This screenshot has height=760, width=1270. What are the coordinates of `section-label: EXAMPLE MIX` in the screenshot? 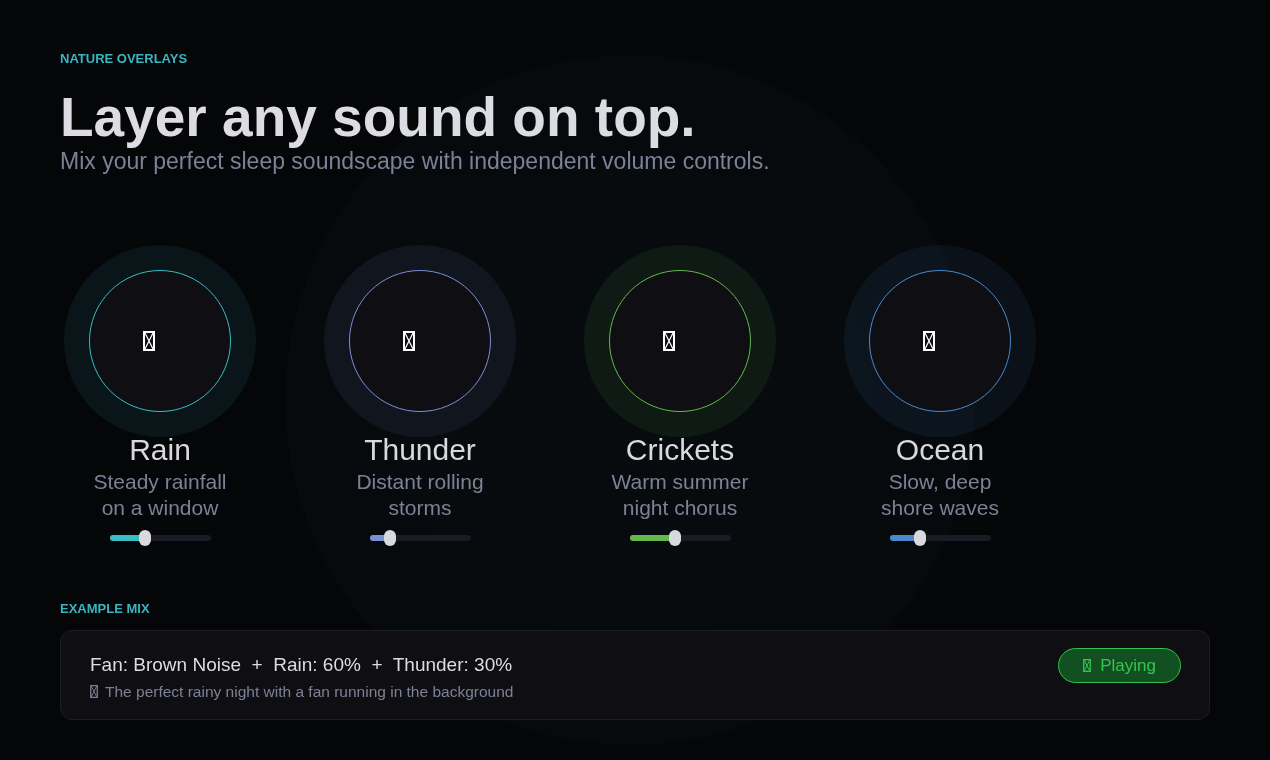 It's located at (105, 609).